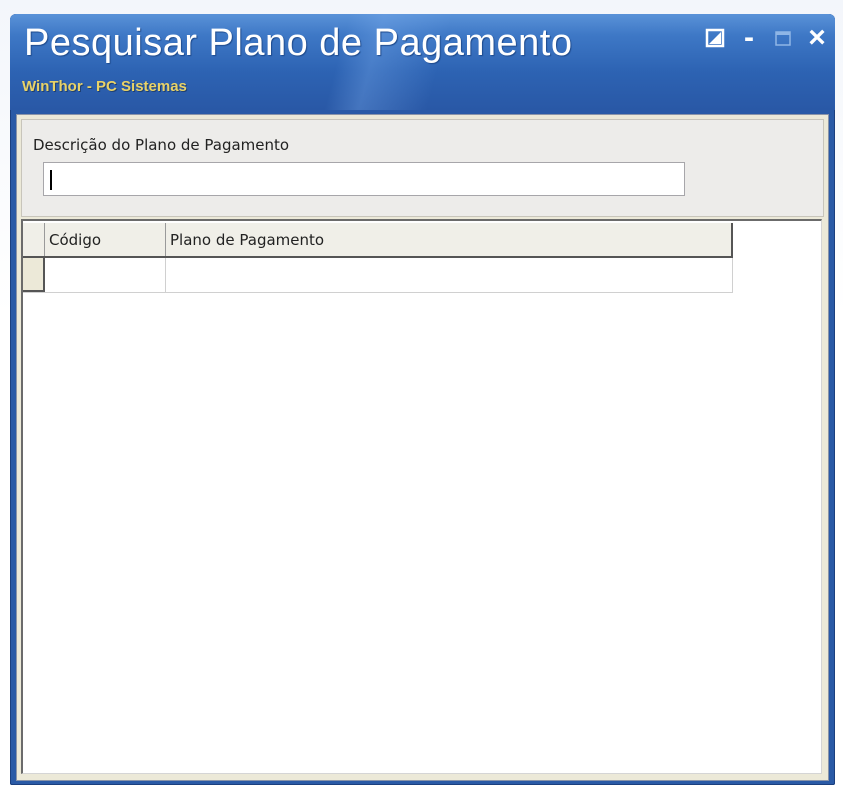  I want to click on text-caret, so click(51, 180).